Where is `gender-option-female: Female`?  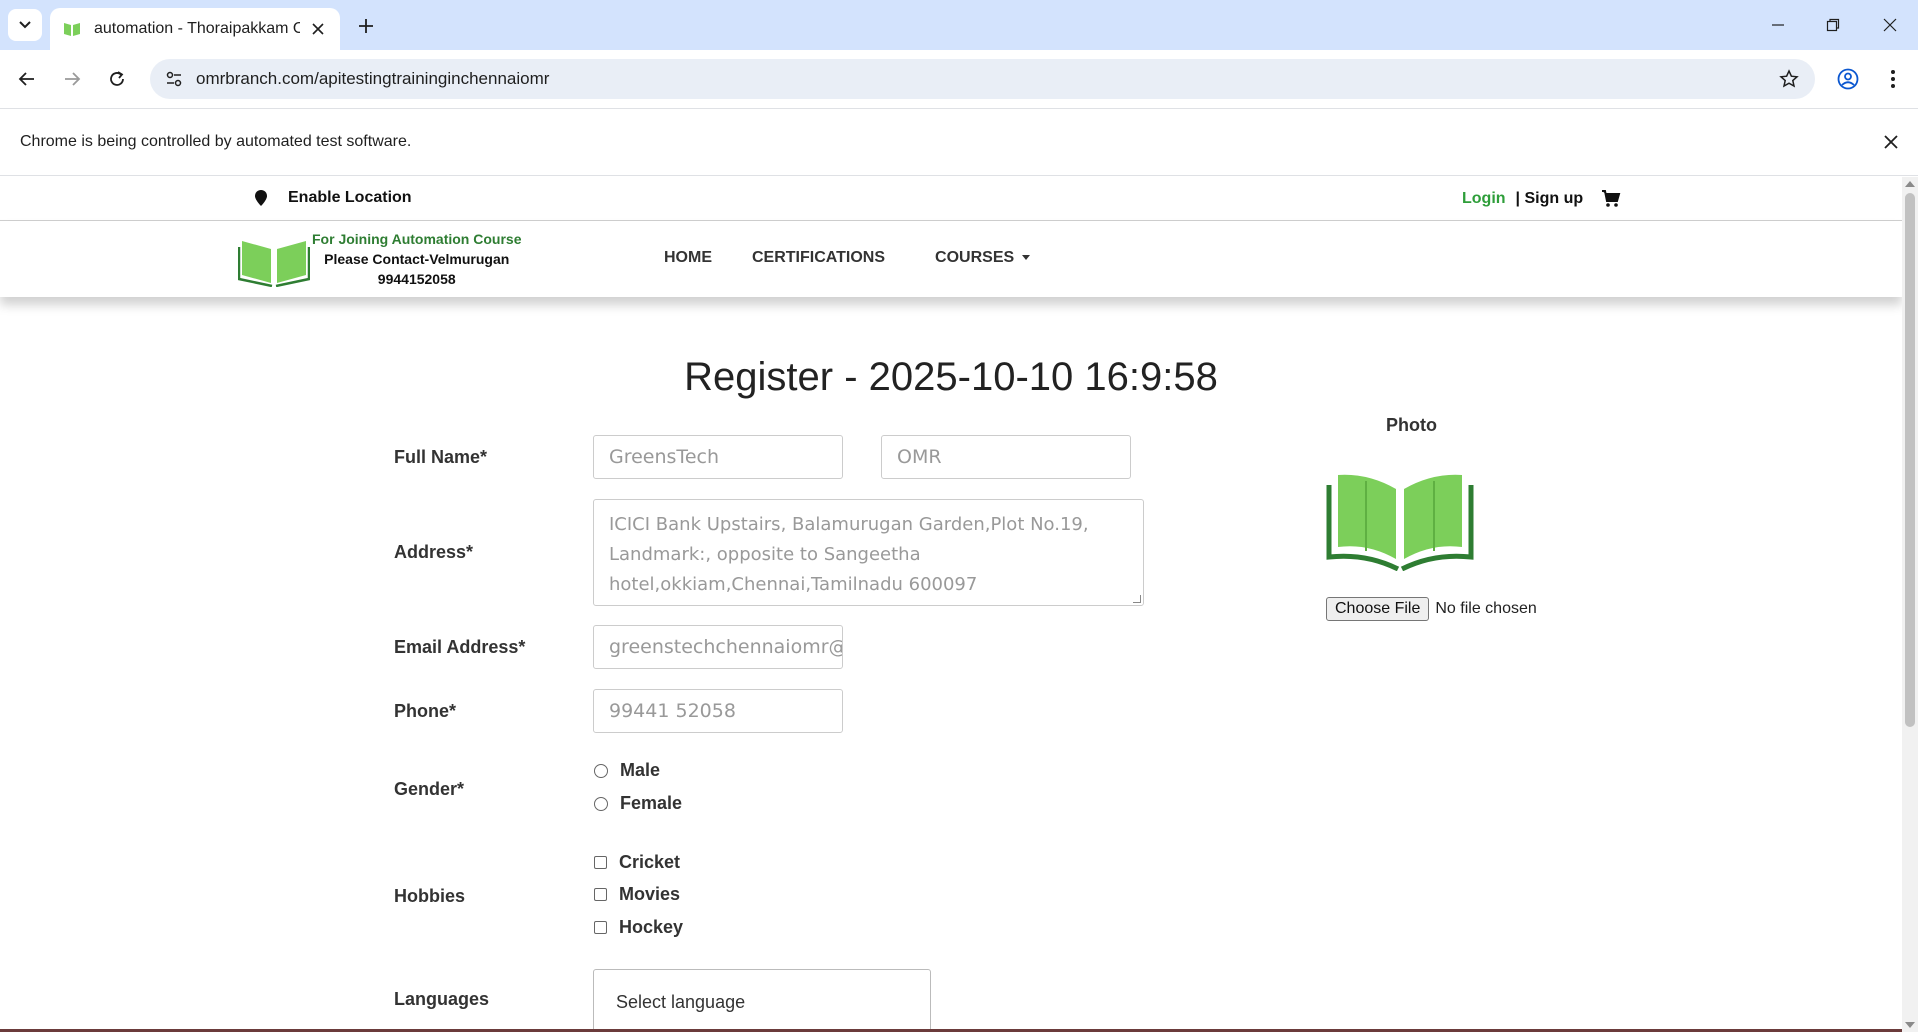 gender-option-female: Female is located at coordinates (638, 803).